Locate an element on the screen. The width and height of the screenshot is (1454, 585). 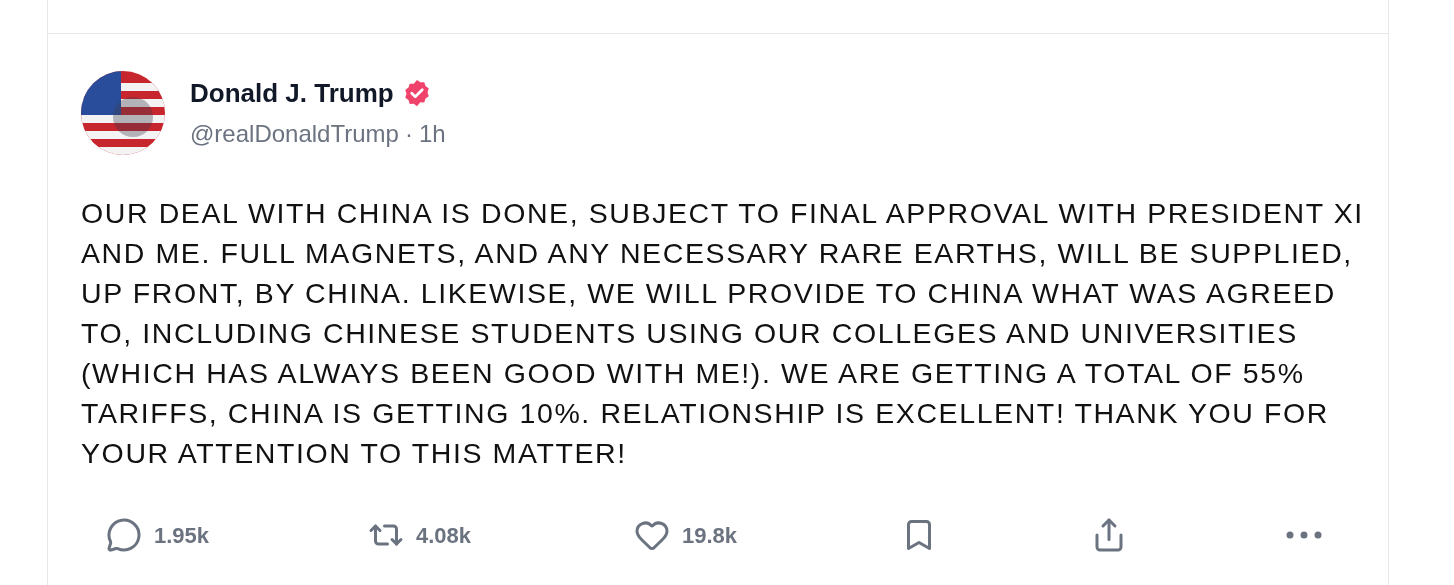
author-handle: @realDonaldTrump is located at coordinates (294, 134).